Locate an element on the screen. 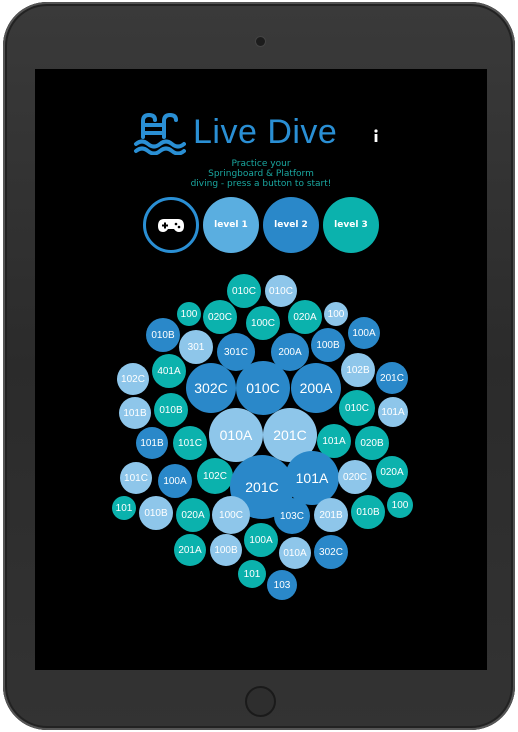 This screenshot has height=732, width=518. dive-bubble: 301 is located at coordinates (196, 347).